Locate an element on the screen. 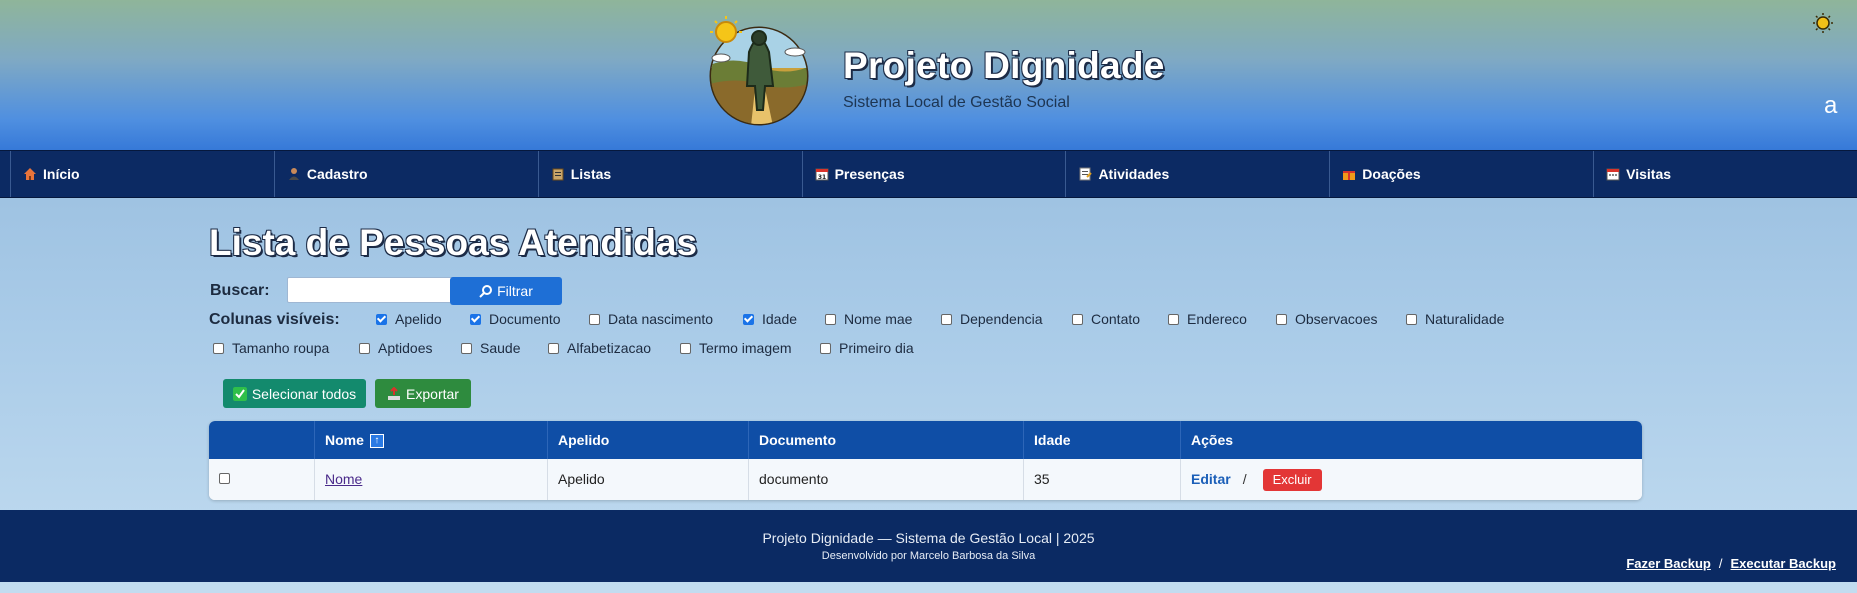 This screenshot has width=1857, height=593. column-toggle-dependencia: Dependencia is located at coordinates (992, 319).